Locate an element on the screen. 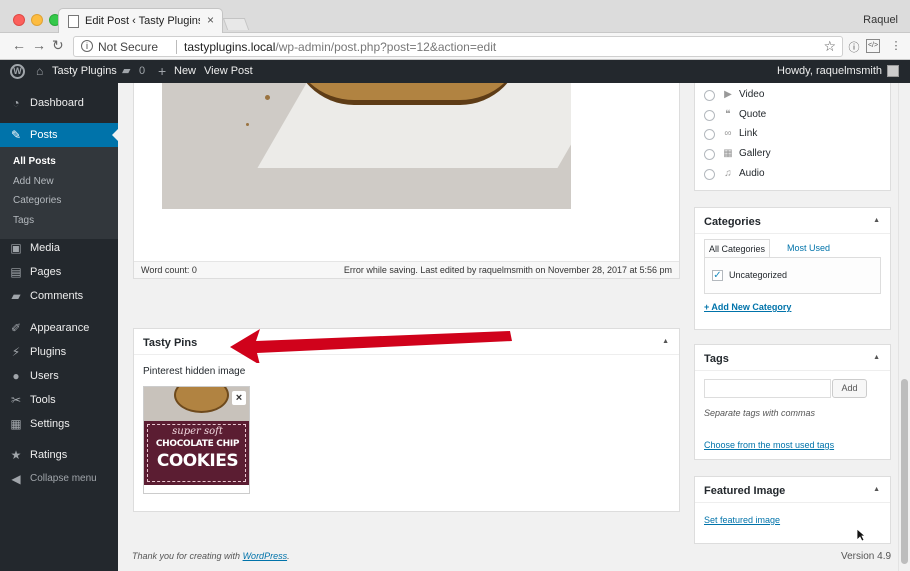 The image size is (910, 571). mouse-cursor-icon is located at coordinates (861, 535).